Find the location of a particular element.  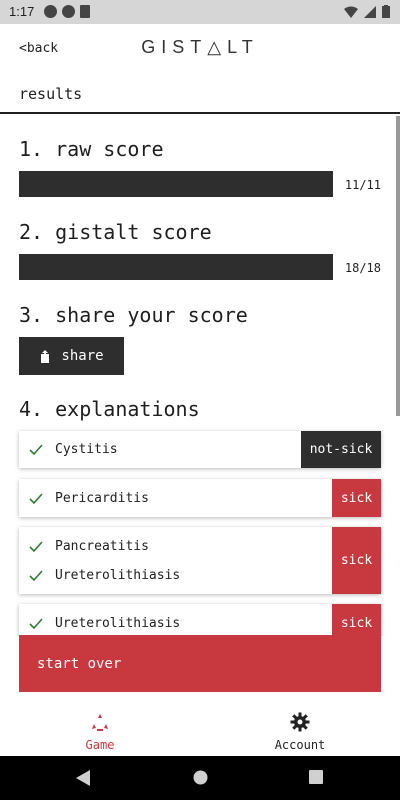

notification-icons is located at coordinates (67, 11).